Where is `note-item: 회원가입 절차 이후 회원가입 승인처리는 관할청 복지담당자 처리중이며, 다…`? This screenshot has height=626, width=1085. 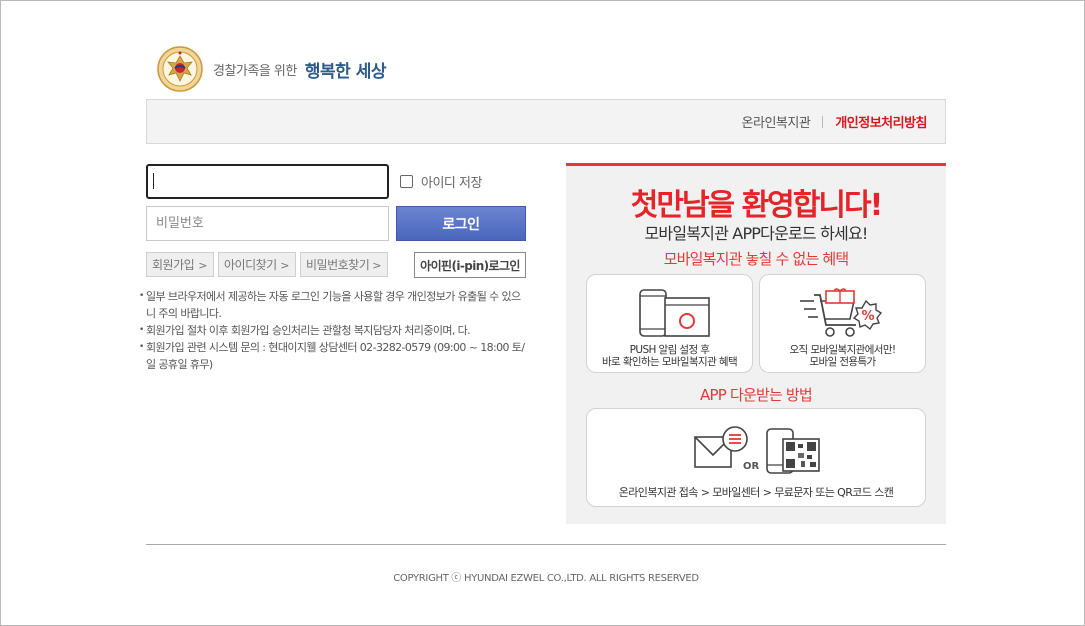
note-item: 회원가입 절차 이후 회원가입 승인처리는 관할청 복지담당자 처리중이며, 다… is located at coordinates (332, 330).